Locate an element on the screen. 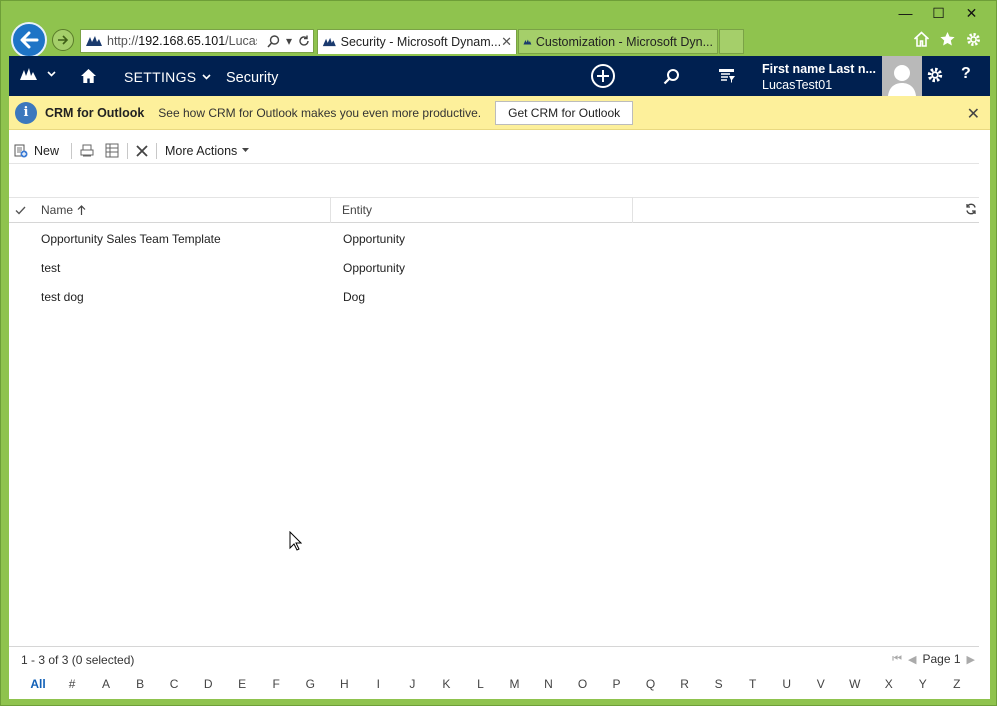 Image resolution: width=997 pixels, height=706 pixels. advanced-find-button is located at coordinates (727, 76).